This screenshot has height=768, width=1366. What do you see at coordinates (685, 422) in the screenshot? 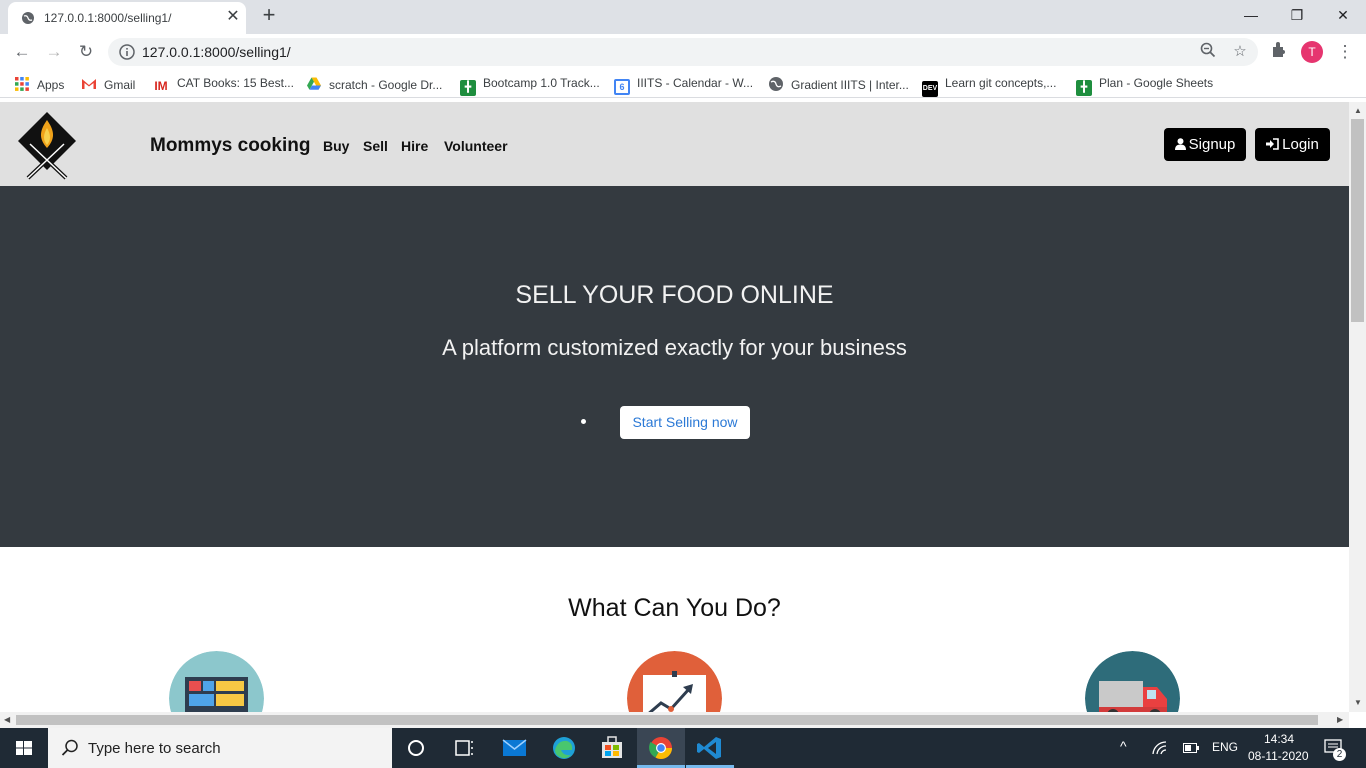
I see `start-selling-button: Start Selling now` at bounding box center [685, 422].